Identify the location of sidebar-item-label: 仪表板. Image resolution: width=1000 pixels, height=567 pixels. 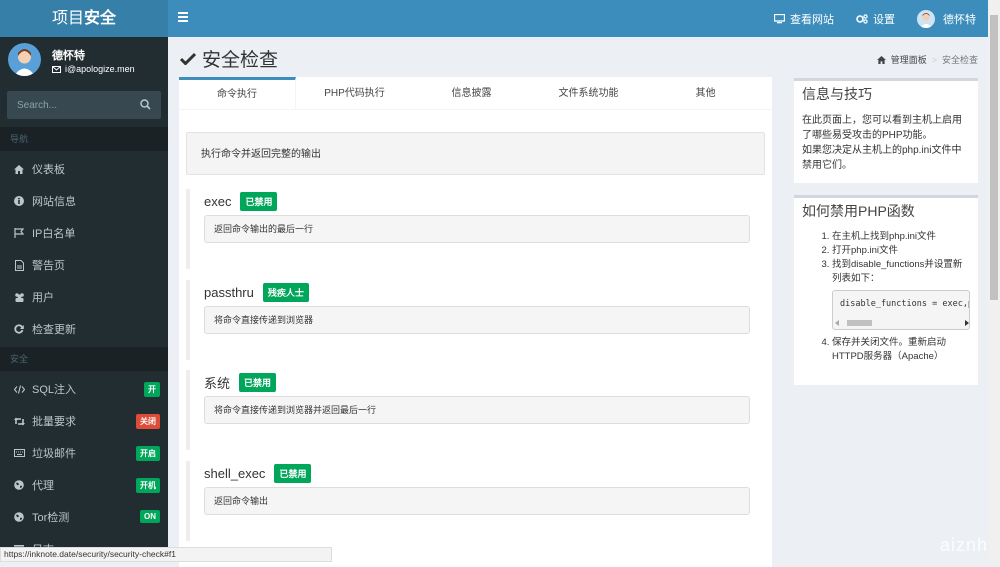
(48, 170).